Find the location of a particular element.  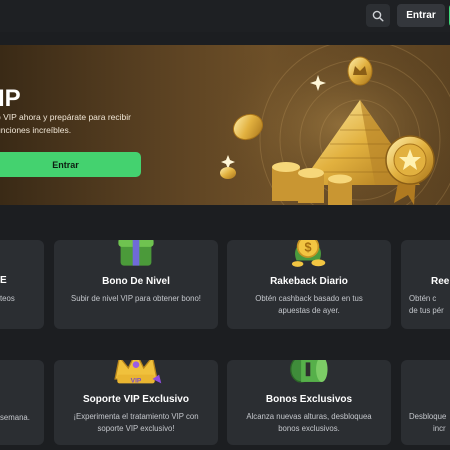

search-icon is located at coordinates (378, 16).